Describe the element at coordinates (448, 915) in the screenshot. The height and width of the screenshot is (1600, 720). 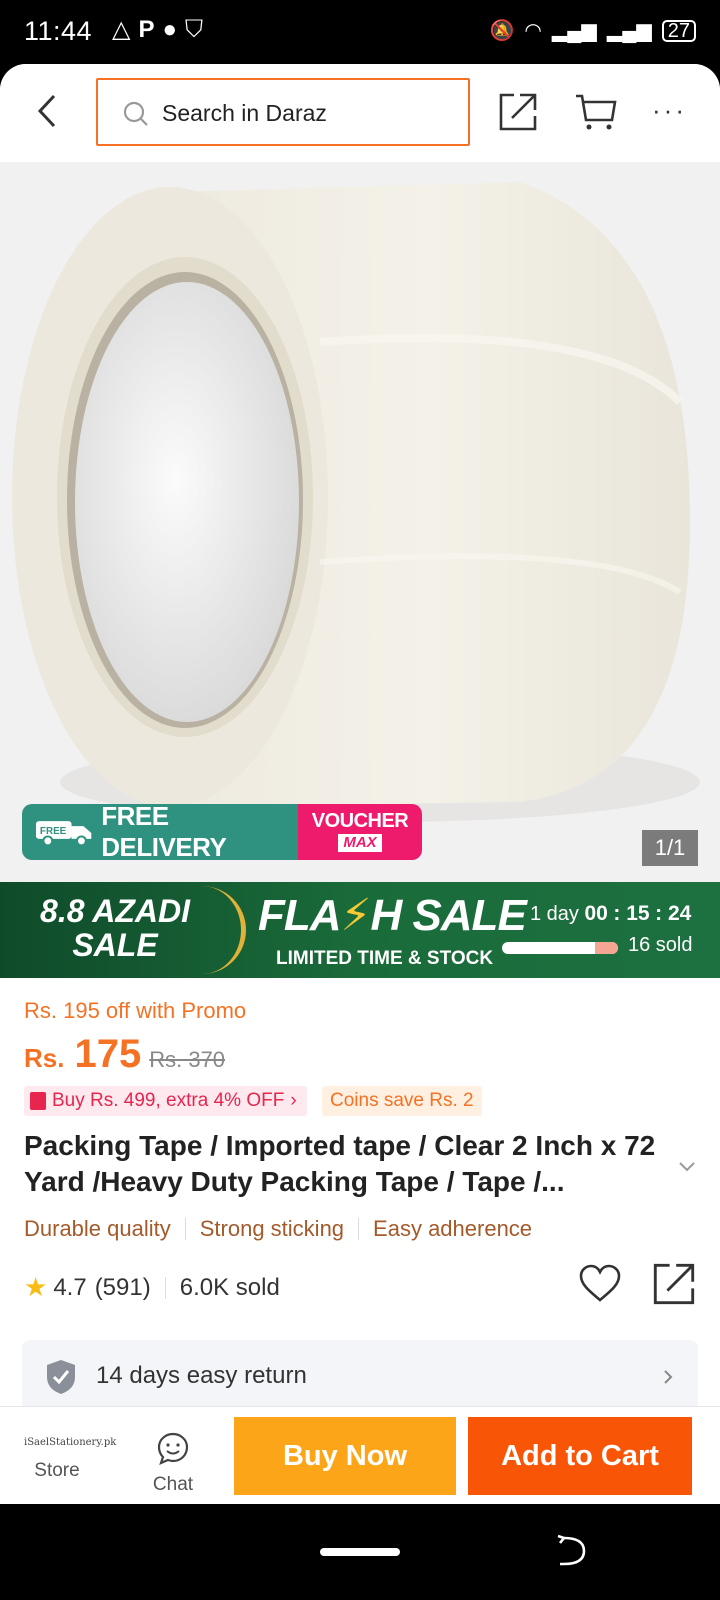
I see `flash-title-part-2: H SALE` at that location.